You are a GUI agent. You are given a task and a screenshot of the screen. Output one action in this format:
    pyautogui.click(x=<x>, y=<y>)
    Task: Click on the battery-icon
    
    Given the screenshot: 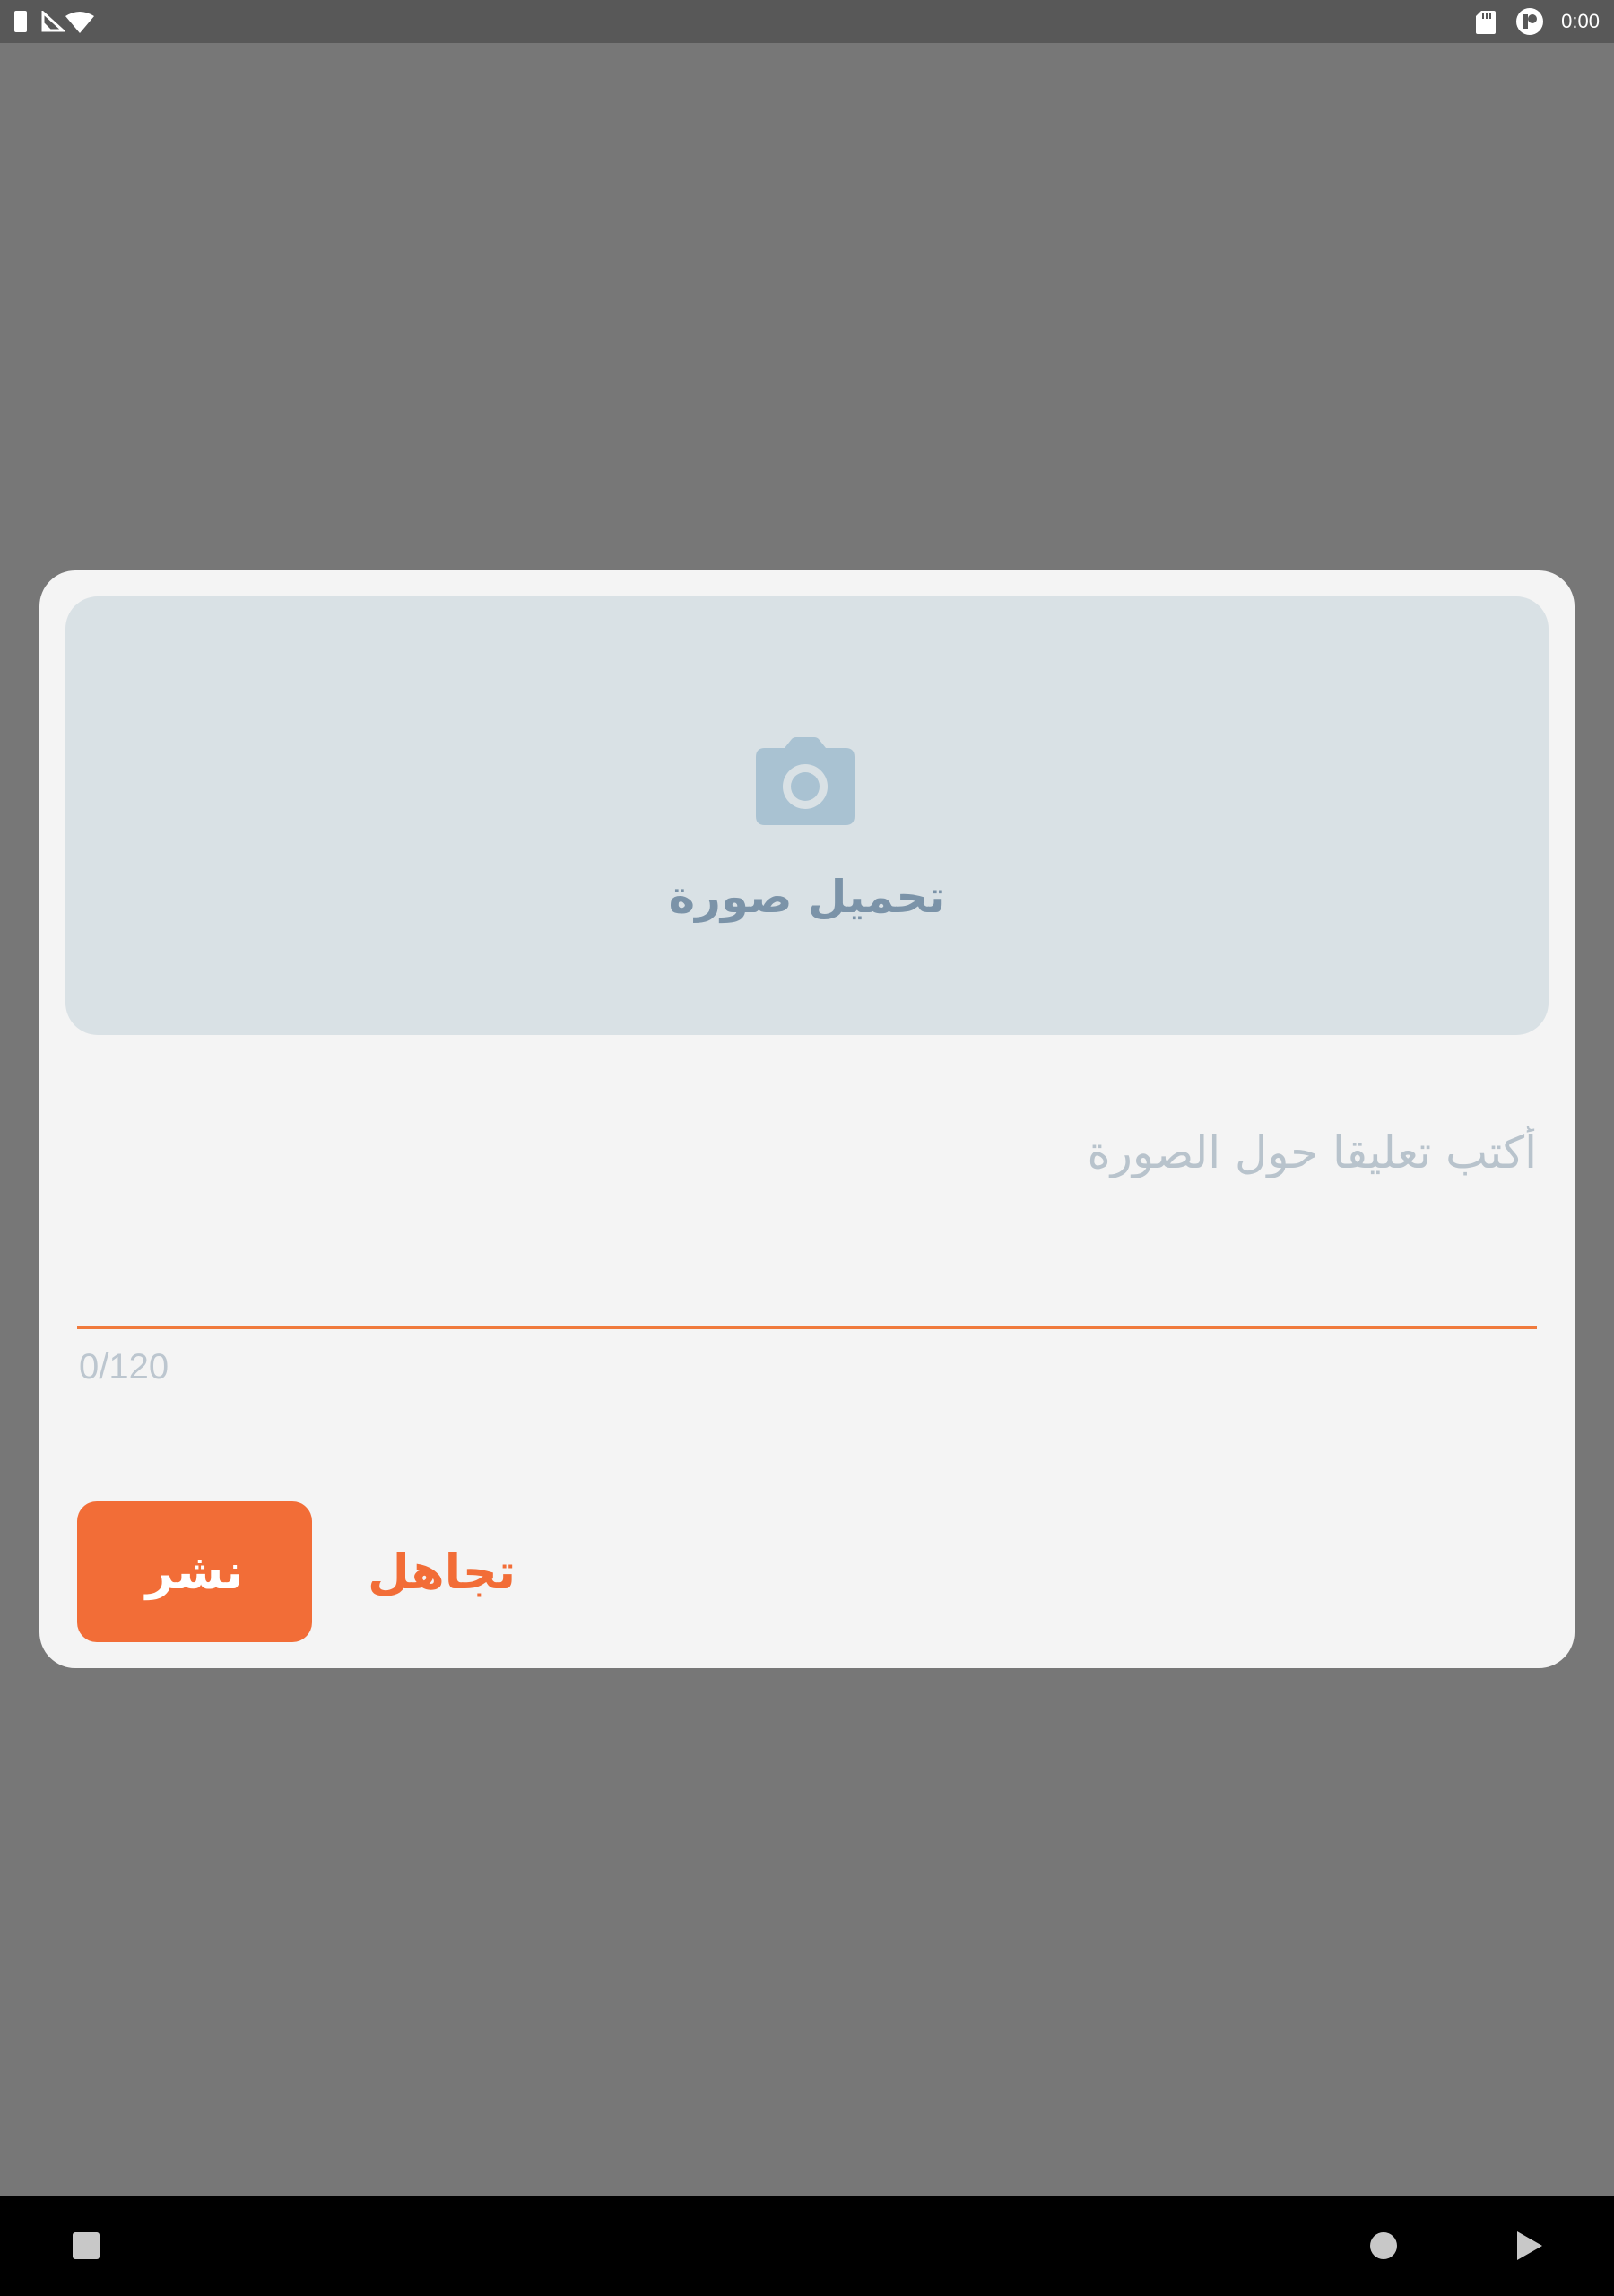 What is the action you would take?
    pyautogui.click(x=20, y=21)
    